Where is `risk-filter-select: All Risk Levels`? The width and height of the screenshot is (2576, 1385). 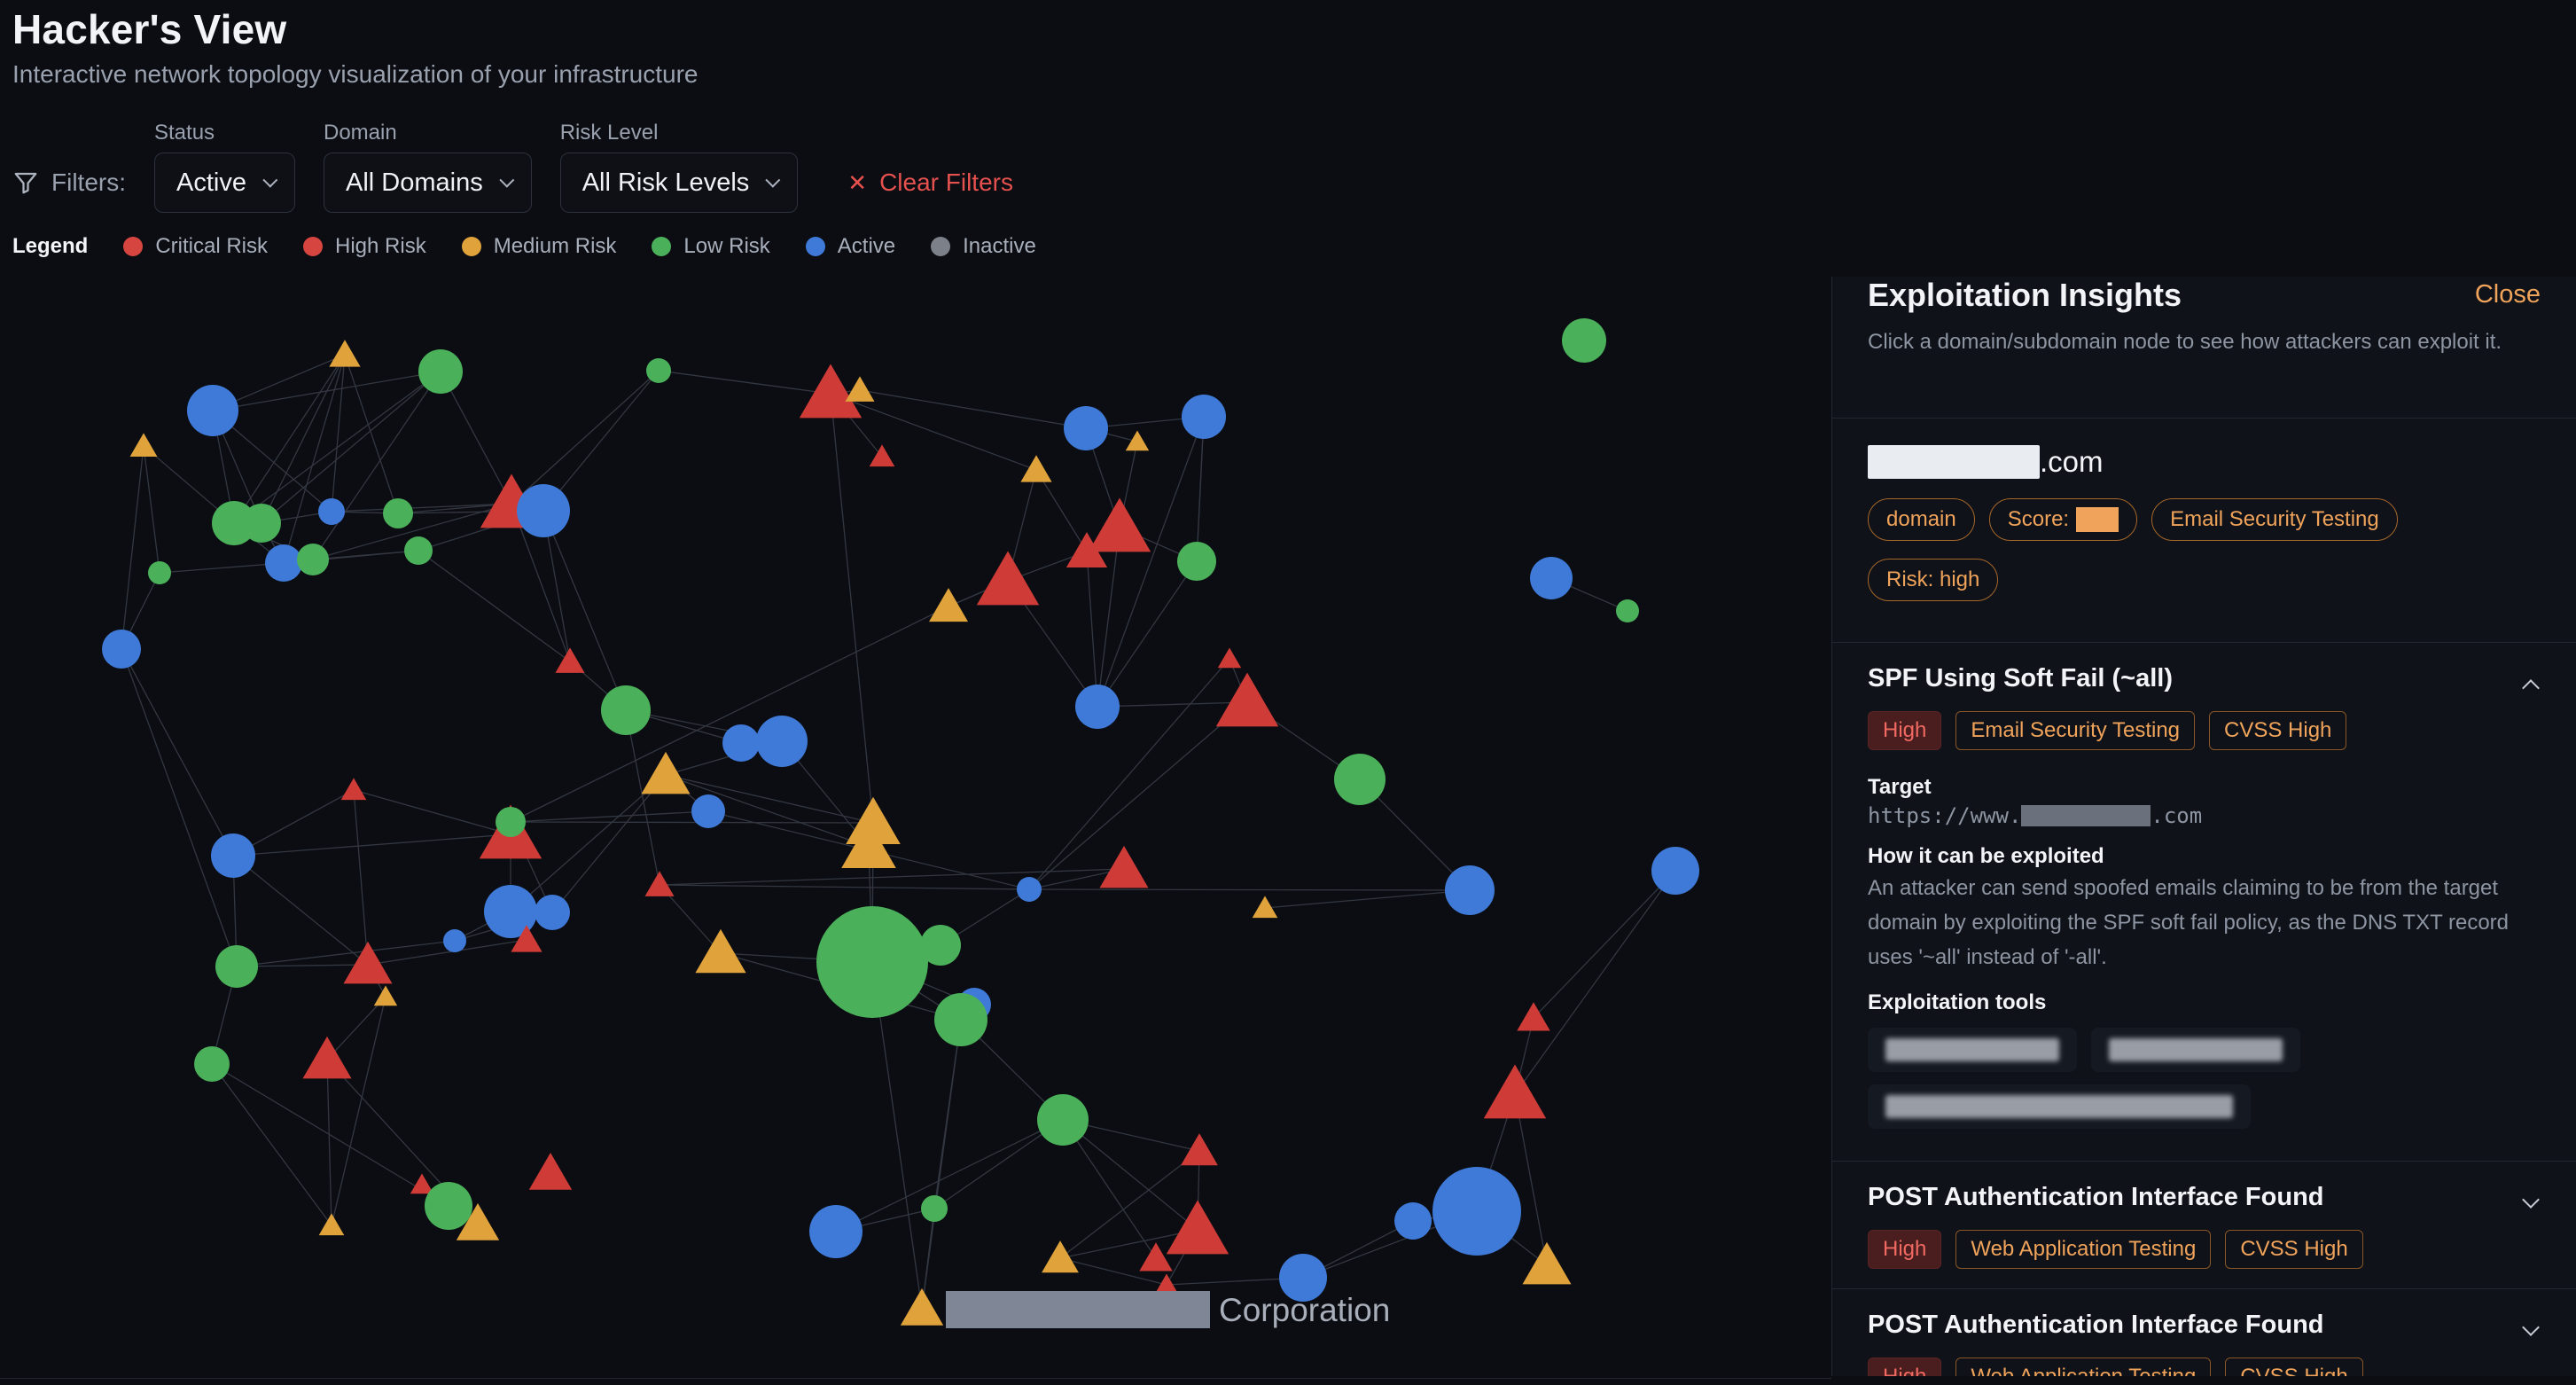 risk-filter-select: All Risk Levels is located at coordinates (679, 183).